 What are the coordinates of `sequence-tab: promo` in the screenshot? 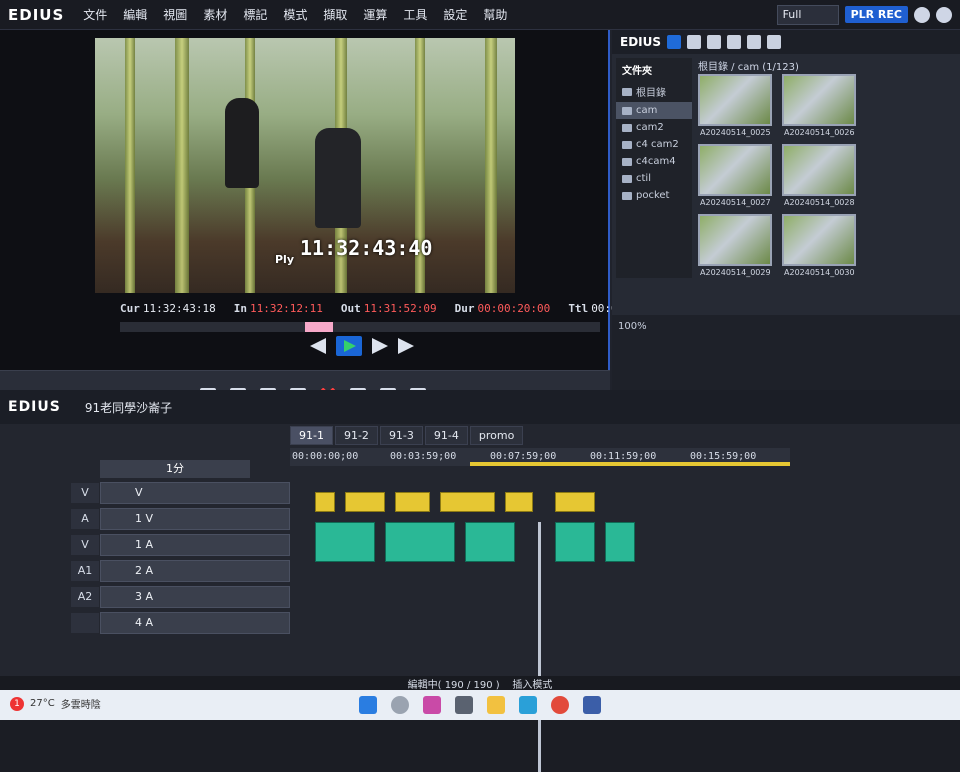 It's located at (496, 435).